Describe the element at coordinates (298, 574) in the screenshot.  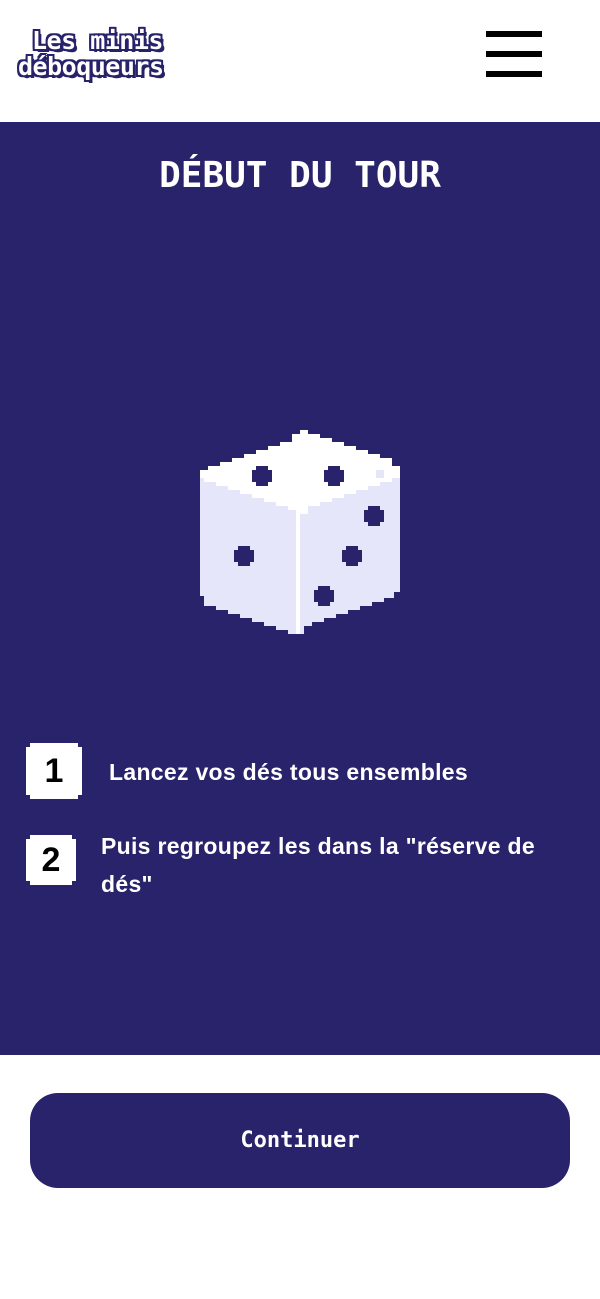
I see `dice-edge` at that location.